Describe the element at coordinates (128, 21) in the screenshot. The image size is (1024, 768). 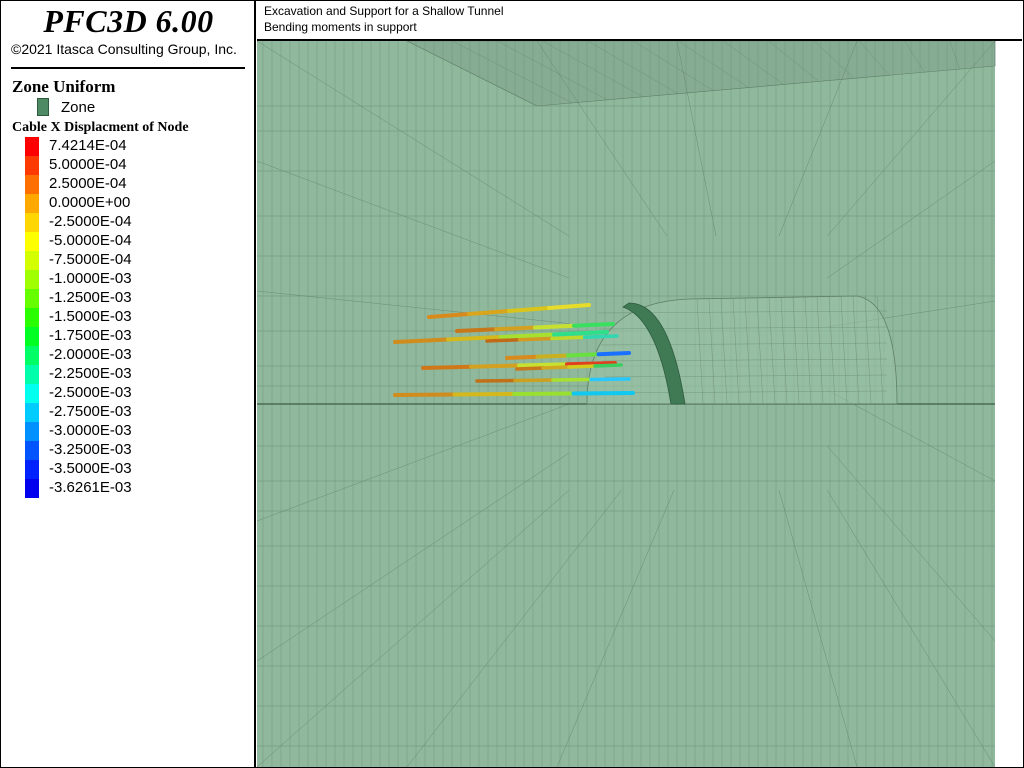
I see `app-title: PFC3D 6.00` at that location.